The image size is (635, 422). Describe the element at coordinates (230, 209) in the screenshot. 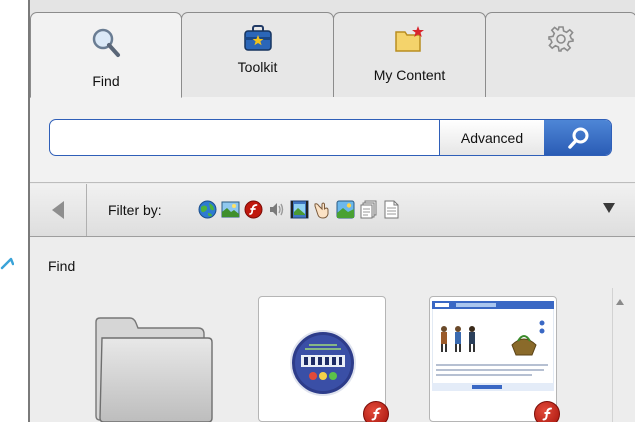

I see `image-icon` at that location.